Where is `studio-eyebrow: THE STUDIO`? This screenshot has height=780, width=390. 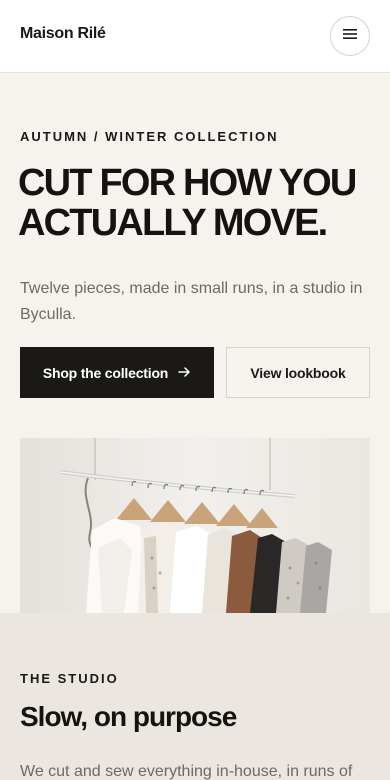
studio-eyebrow: THE STUDIO is located at coordinates (69, 678).